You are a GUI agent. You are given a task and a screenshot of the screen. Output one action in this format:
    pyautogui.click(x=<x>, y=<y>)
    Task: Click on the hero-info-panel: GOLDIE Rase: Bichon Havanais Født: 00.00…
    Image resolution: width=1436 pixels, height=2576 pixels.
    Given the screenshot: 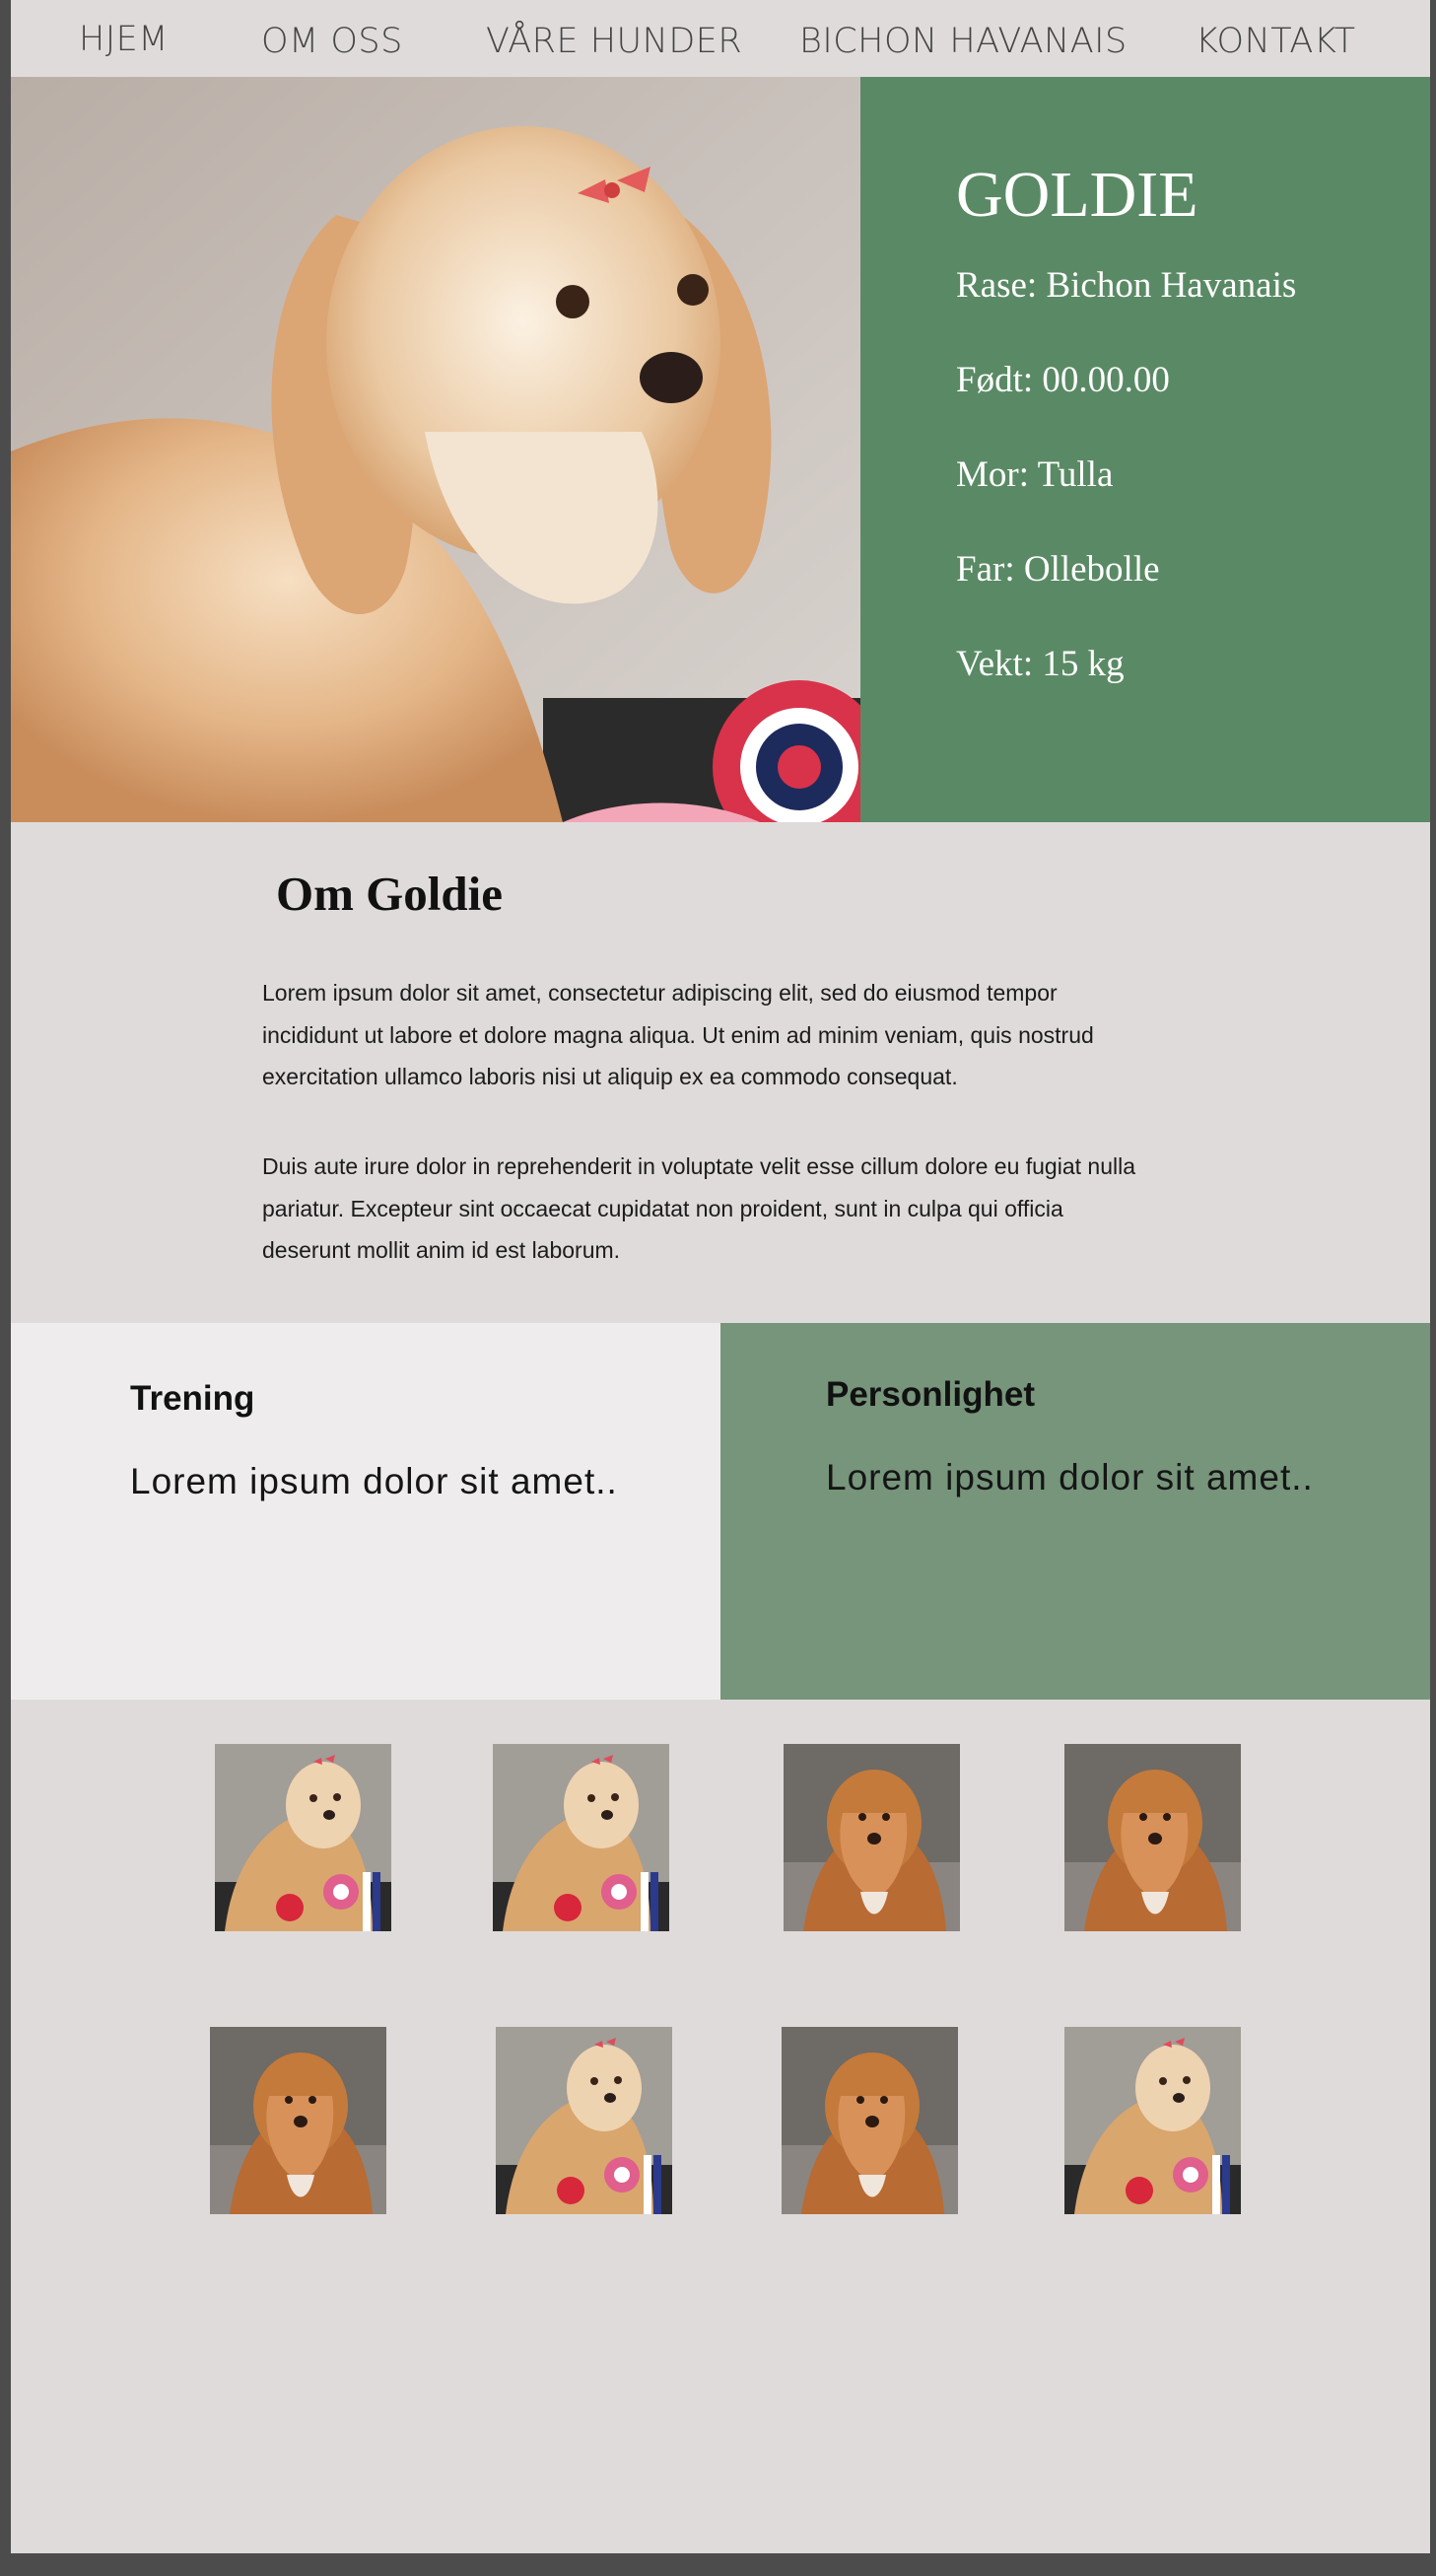 What is the action you would take?
    pyautogui.click(x=1145, y=449)
    